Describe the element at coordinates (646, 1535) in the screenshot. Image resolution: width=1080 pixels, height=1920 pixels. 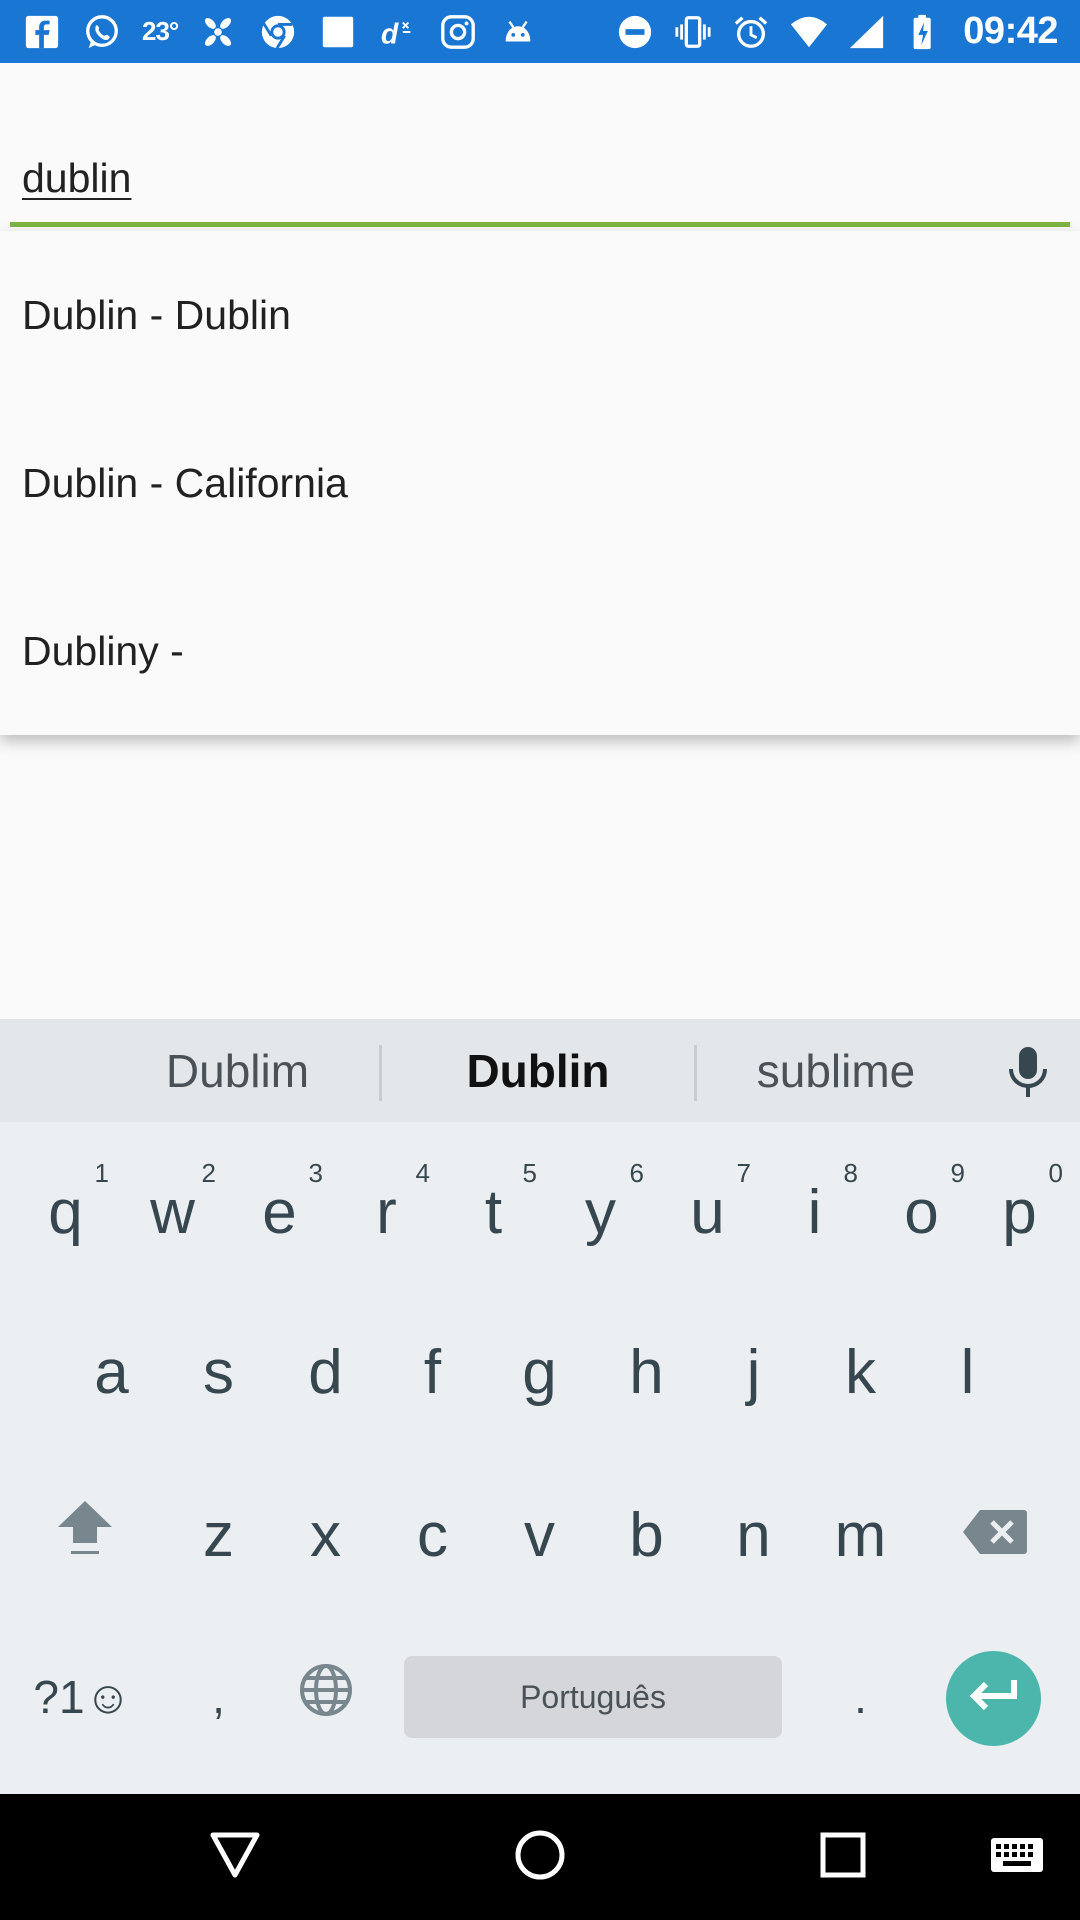
I see `key-b: b` at that location.